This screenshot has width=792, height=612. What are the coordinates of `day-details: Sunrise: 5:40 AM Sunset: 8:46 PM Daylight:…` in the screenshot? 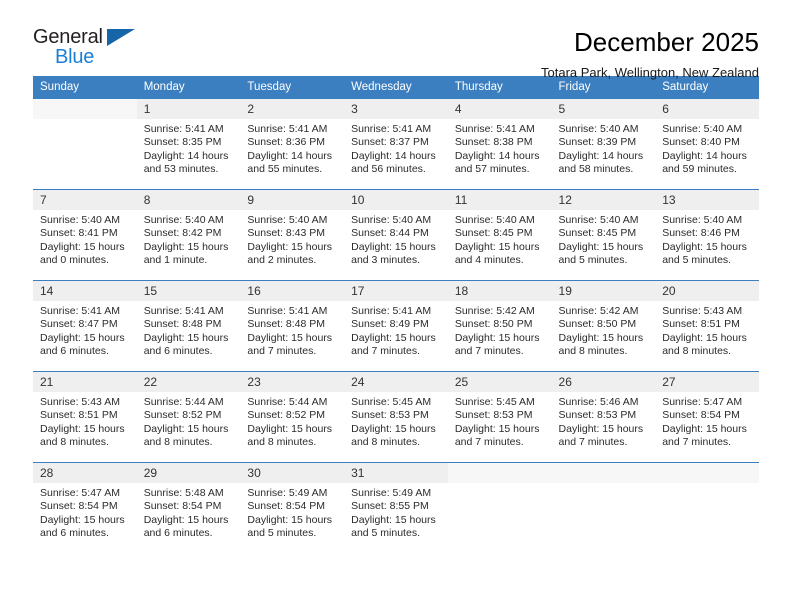 It's located at (707, 239).